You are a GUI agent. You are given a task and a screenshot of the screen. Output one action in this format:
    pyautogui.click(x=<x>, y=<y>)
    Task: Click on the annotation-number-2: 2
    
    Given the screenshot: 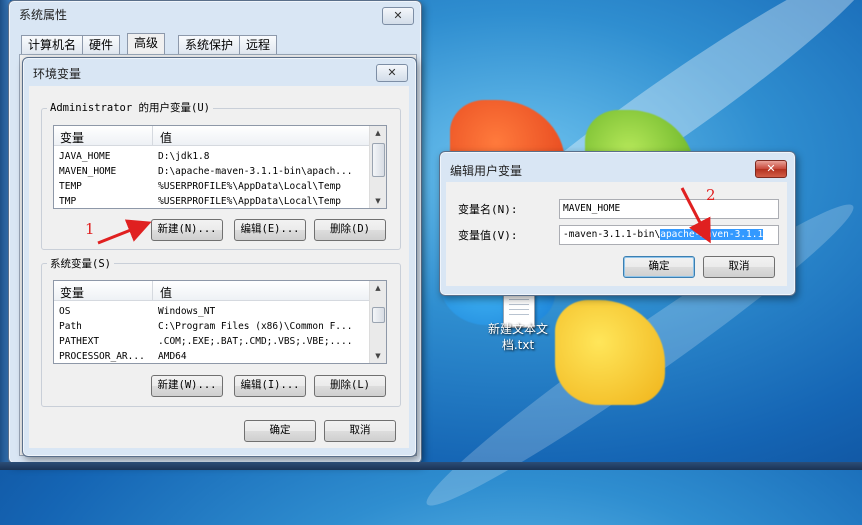 What is the action you would take?
    pyautogui.click(x=711, y=195)
    